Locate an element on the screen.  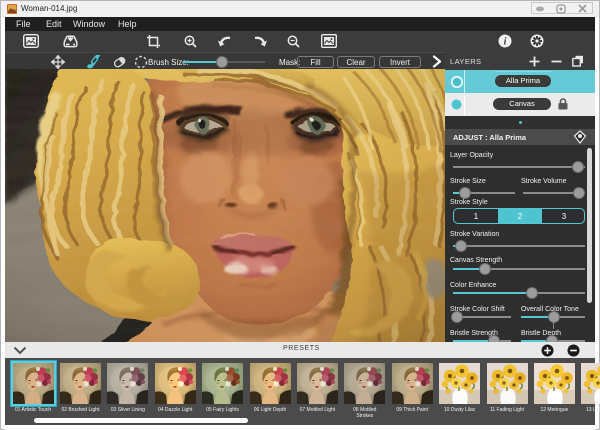
svg-text: i is located at coordinates (505, 41).